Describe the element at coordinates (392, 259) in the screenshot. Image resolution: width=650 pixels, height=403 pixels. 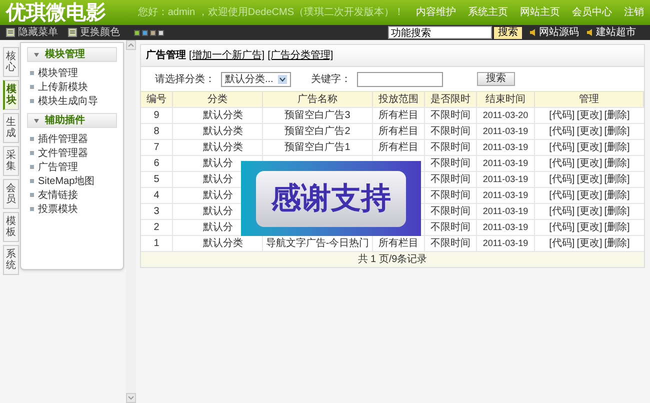
I see `pagination-text: 共 1 页/9条记录` at that location.